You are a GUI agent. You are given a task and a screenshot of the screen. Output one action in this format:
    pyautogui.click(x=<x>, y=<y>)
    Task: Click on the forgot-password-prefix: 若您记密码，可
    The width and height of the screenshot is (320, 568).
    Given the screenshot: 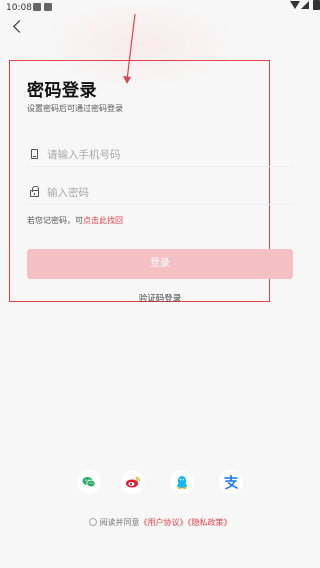 What is the action you would take?
    pyautogui.click(x=55, y=220)
    